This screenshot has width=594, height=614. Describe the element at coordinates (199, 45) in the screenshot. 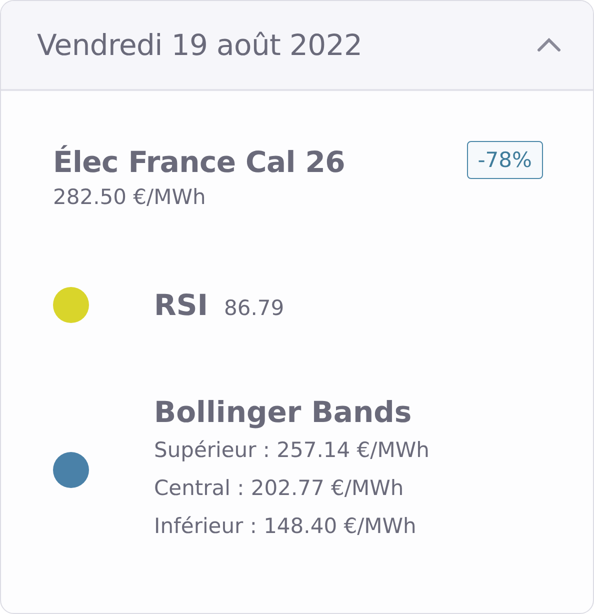

I see `date-title: Vendredi 19 août 2022` at that location.